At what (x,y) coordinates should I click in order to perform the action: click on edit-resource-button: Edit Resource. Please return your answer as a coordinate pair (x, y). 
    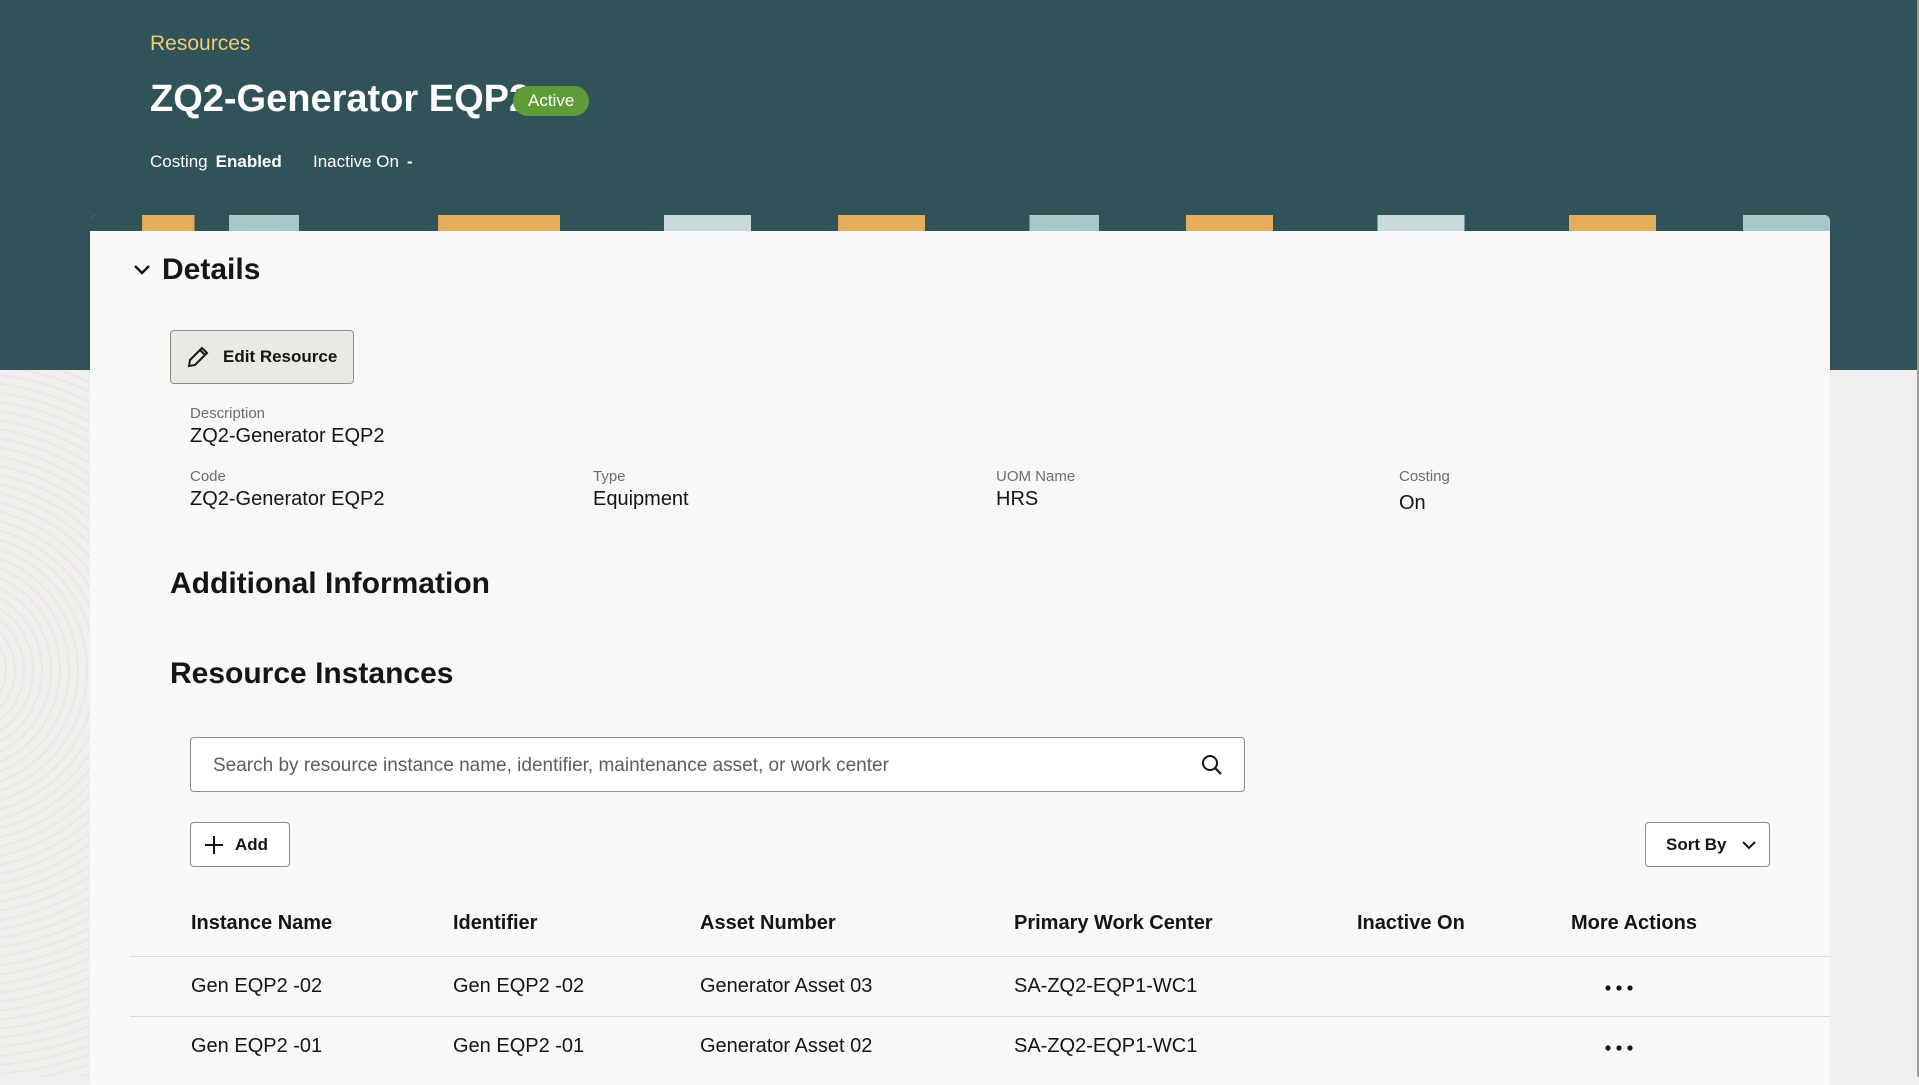
    Looking at the image, I should click on (262, 357).